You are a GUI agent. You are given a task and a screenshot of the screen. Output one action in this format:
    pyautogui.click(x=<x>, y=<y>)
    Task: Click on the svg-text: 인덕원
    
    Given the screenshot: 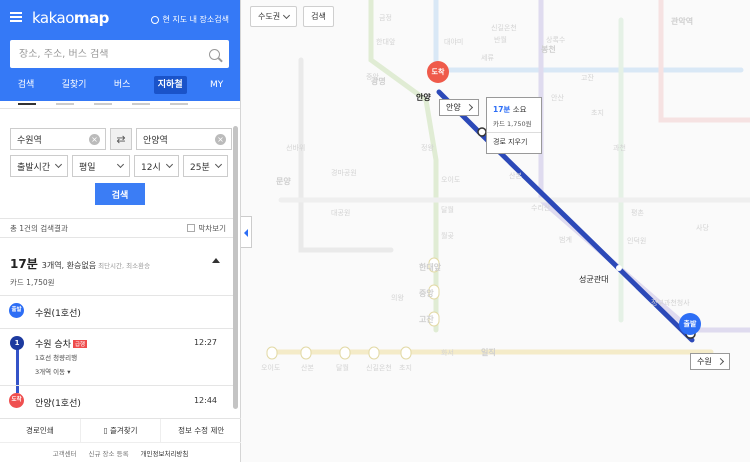 What is the action you would take?
    pyautogui.click(x=636, y=240)
    